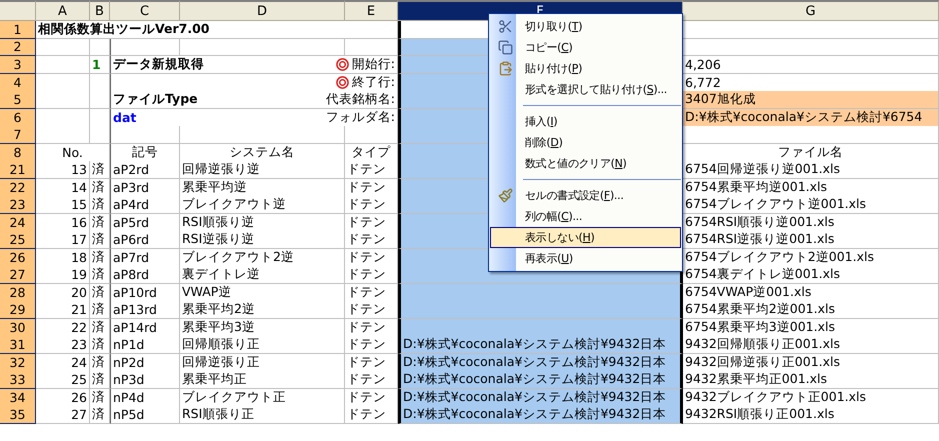 Image resolution: width=939 pixels, height=441 pixels. I want to click on table-cell: 相関係数算出ツールVer7.00, so click(217, 30).